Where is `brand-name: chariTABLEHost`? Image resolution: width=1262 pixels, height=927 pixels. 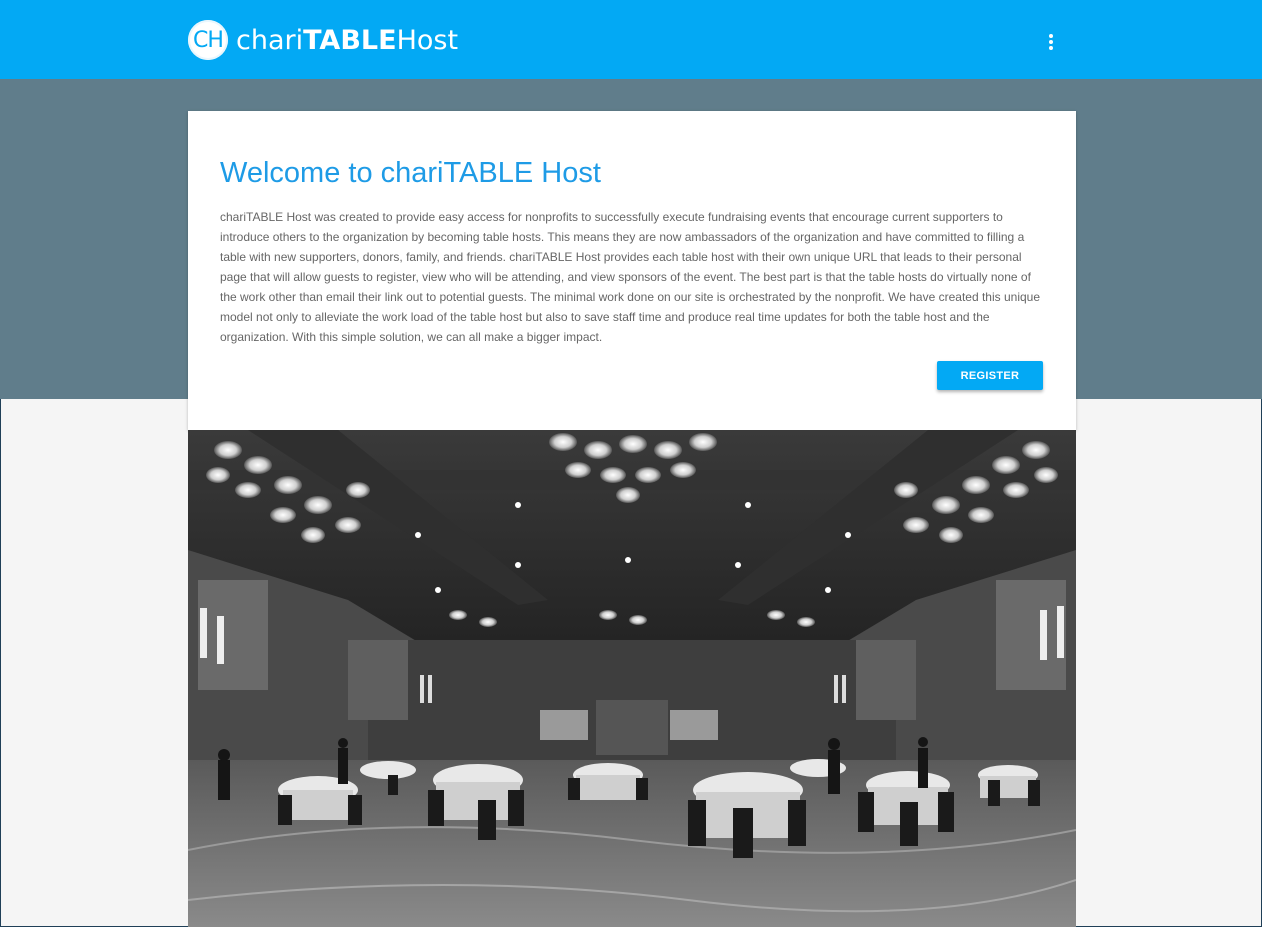 brand-name: chariTABLEHost is located at coordinates (347, 40).